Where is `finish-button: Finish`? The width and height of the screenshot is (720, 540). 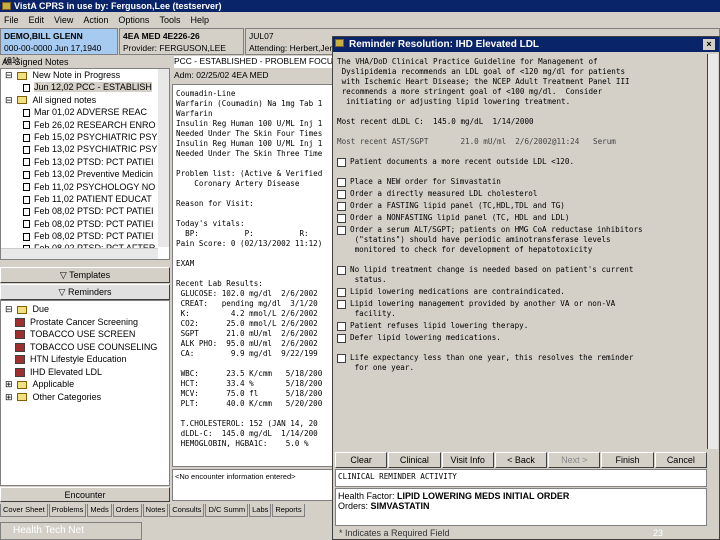
finish-button: Finish is located at coordinates (627, 460).